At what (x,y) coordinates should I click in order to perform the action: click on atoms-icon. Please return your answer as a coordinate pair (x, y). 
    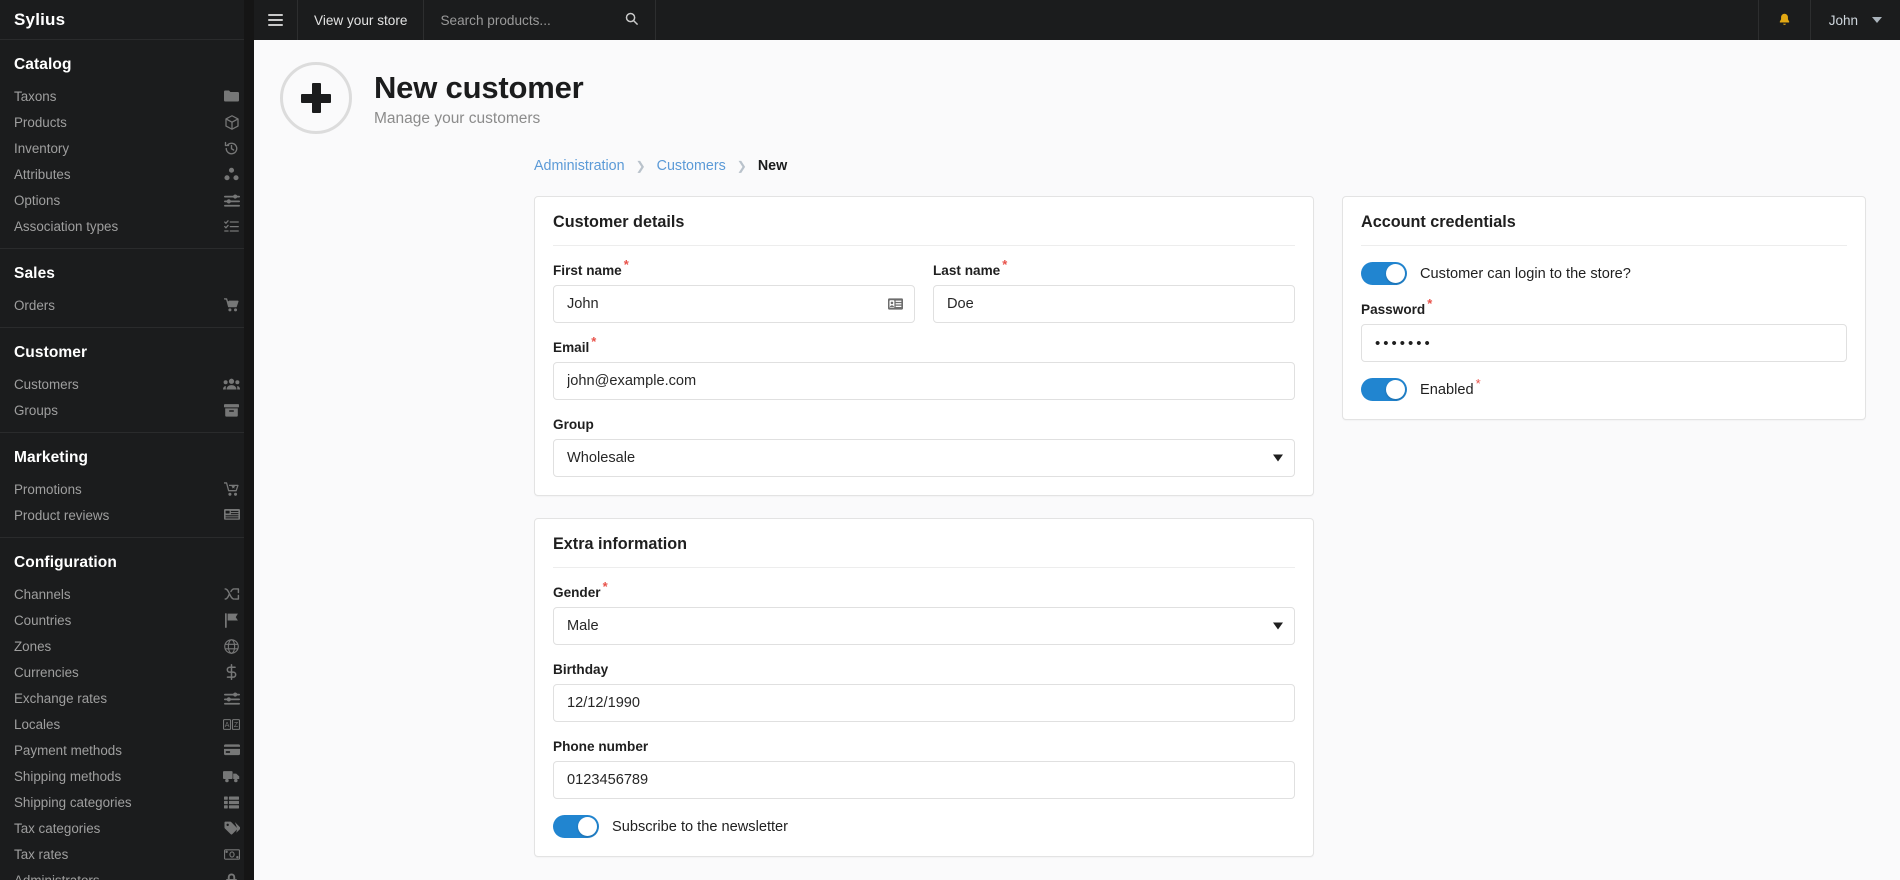
    Looking at the image, I should click on (231, 174).